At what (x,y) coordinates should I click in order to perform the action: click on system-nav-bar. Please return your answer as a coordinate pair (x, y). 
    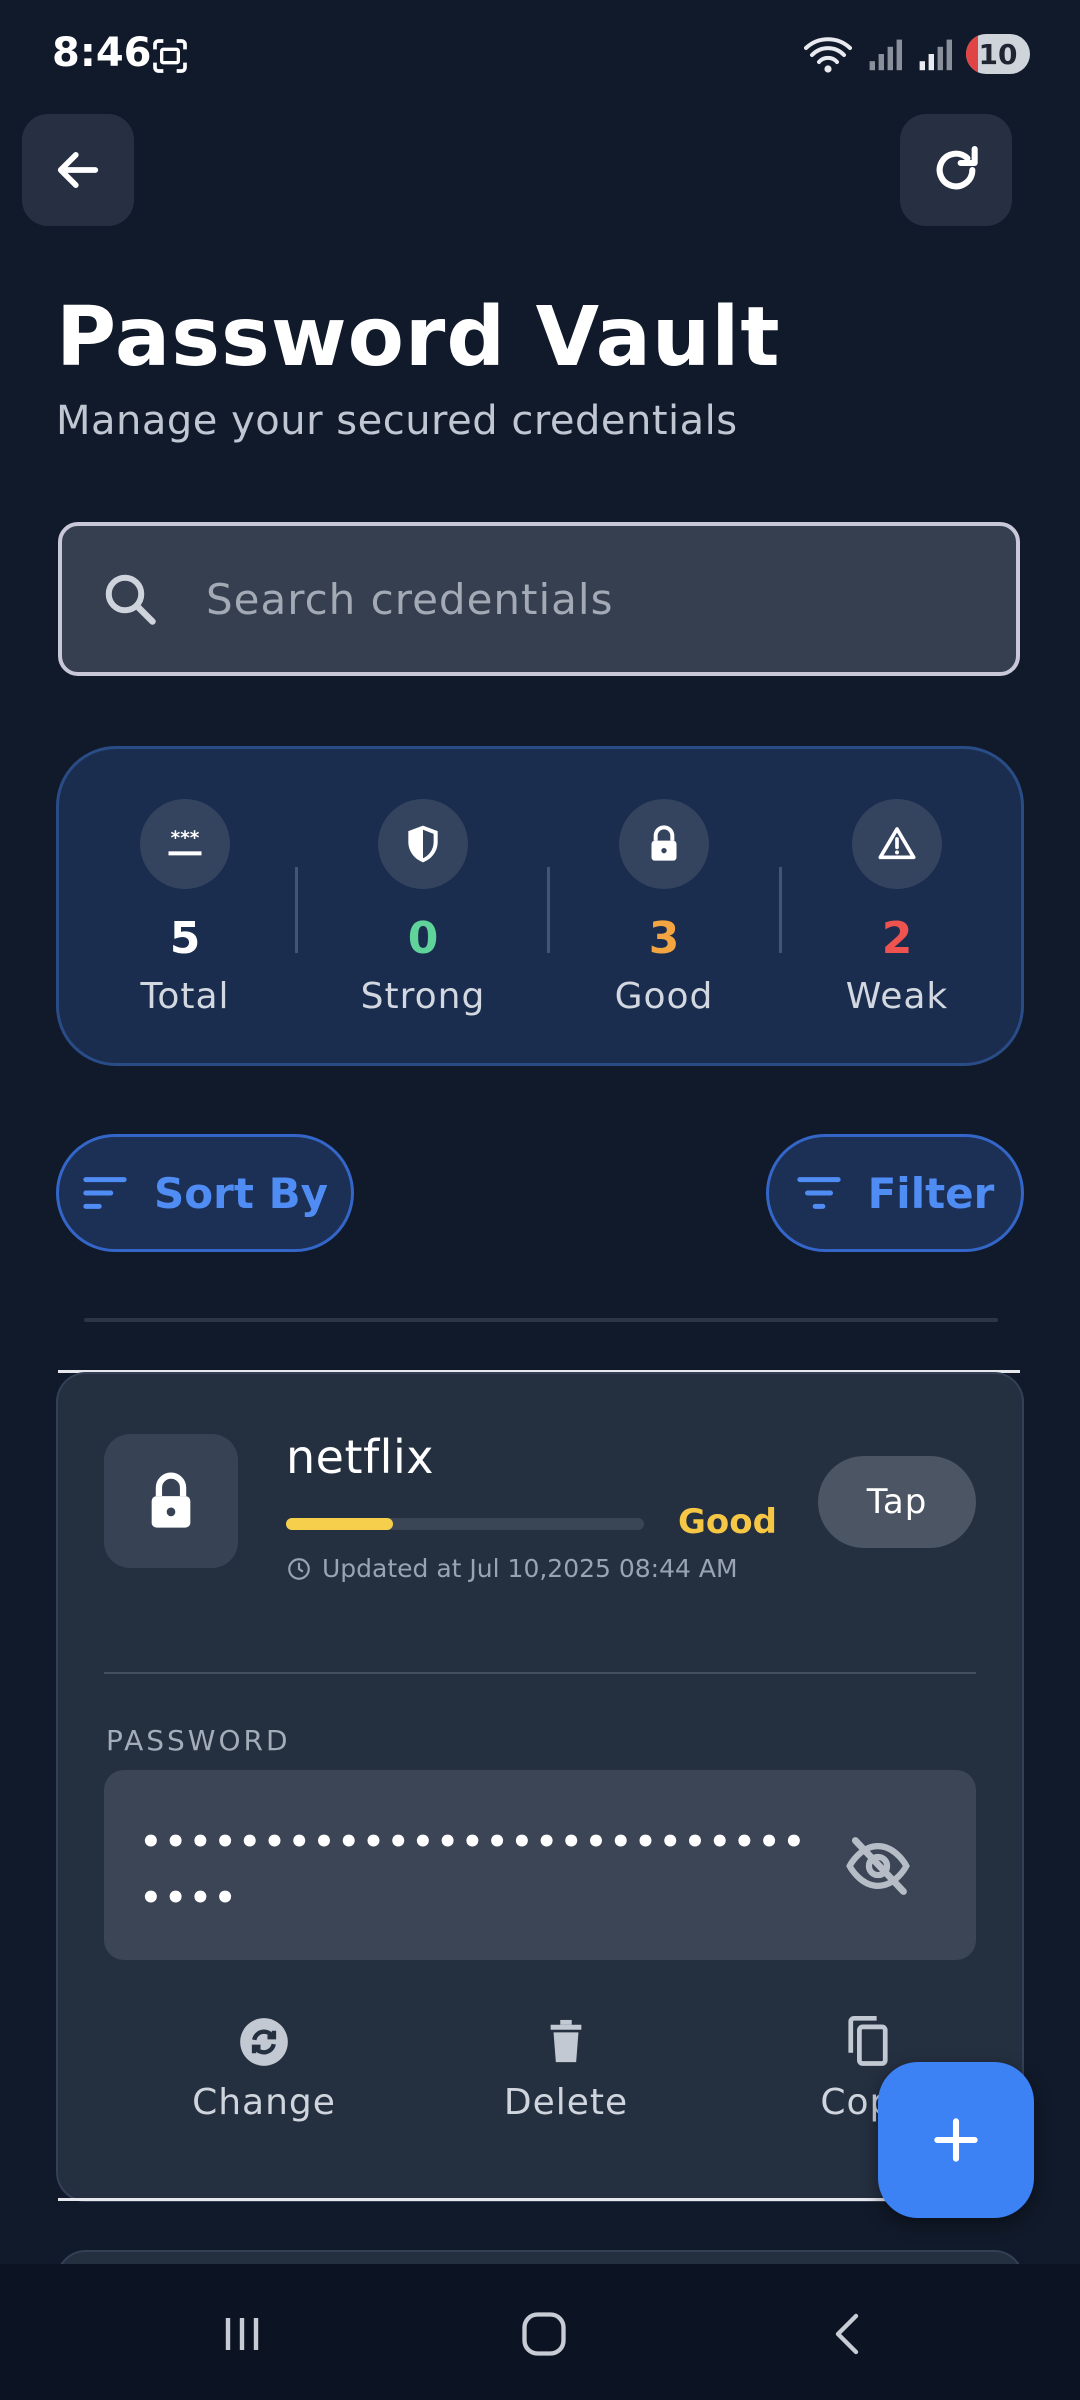
    Looking at the image, I should click on (540, 2332).